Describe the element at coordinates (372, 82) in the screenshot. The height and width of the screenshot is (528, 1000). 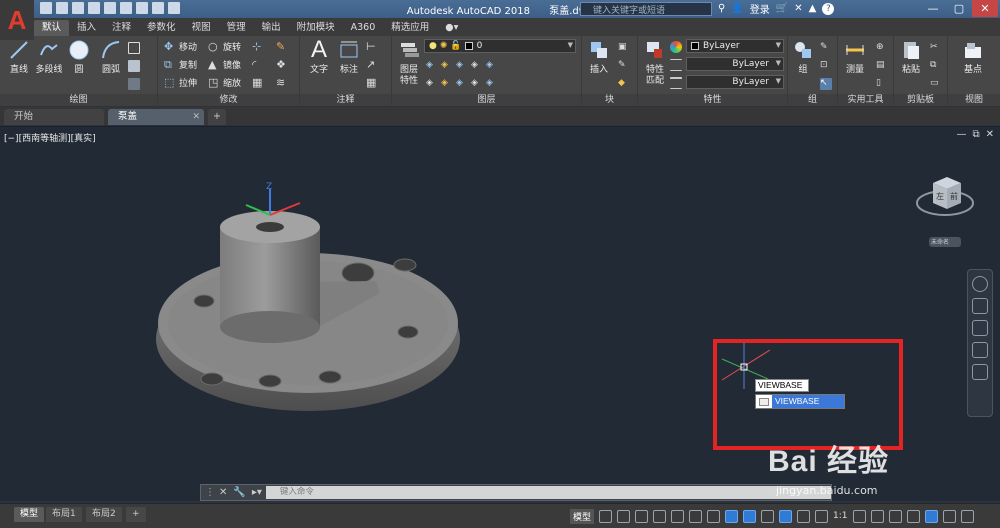
I see `table-button: ▦` at that location.